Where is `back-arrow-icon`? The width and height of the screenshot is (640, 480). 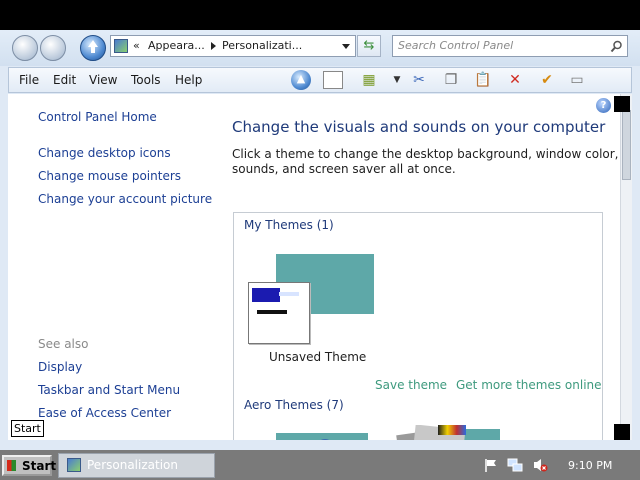 back-arrow-icon is located at coordinates (25, 48).